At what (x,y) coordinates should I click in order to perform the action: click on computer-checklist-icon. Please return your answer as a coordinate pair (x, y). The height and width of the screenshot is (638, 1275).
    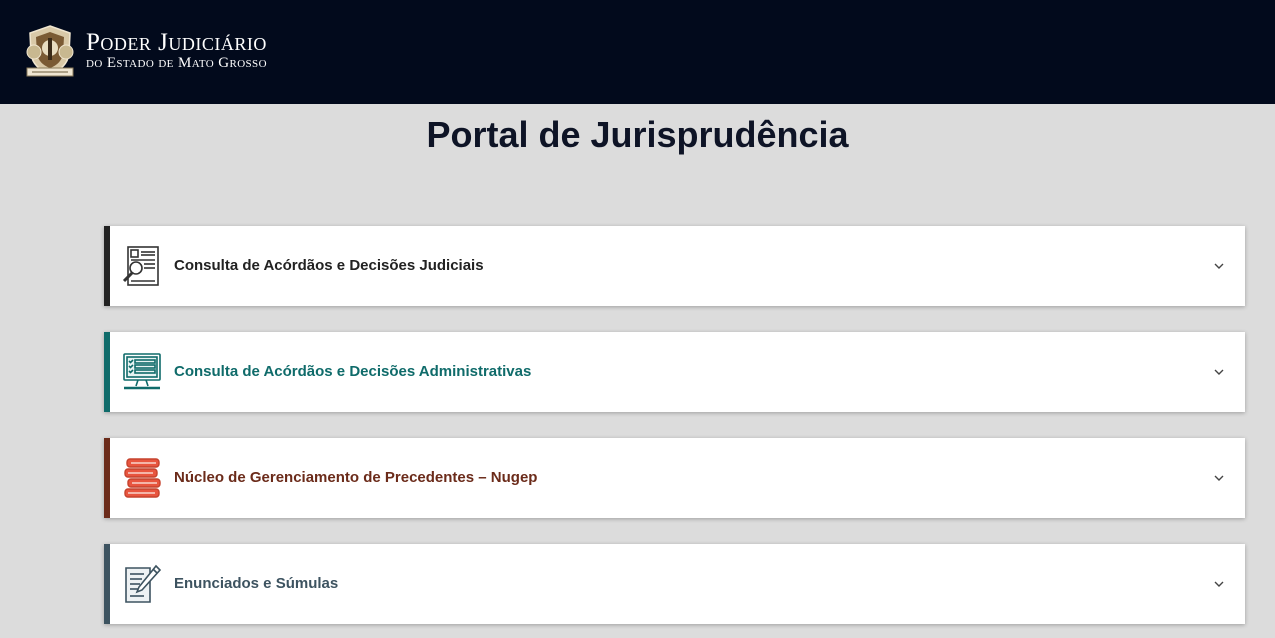
    Looking at the image, I should click on (142, 372).